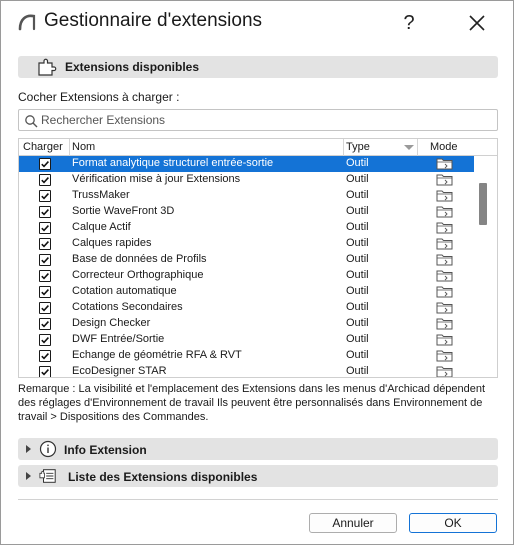 The height and width of the screenshot is (545, 514). I want to click on table-row: Cotations Secondaires Outil, so click(246, 308).